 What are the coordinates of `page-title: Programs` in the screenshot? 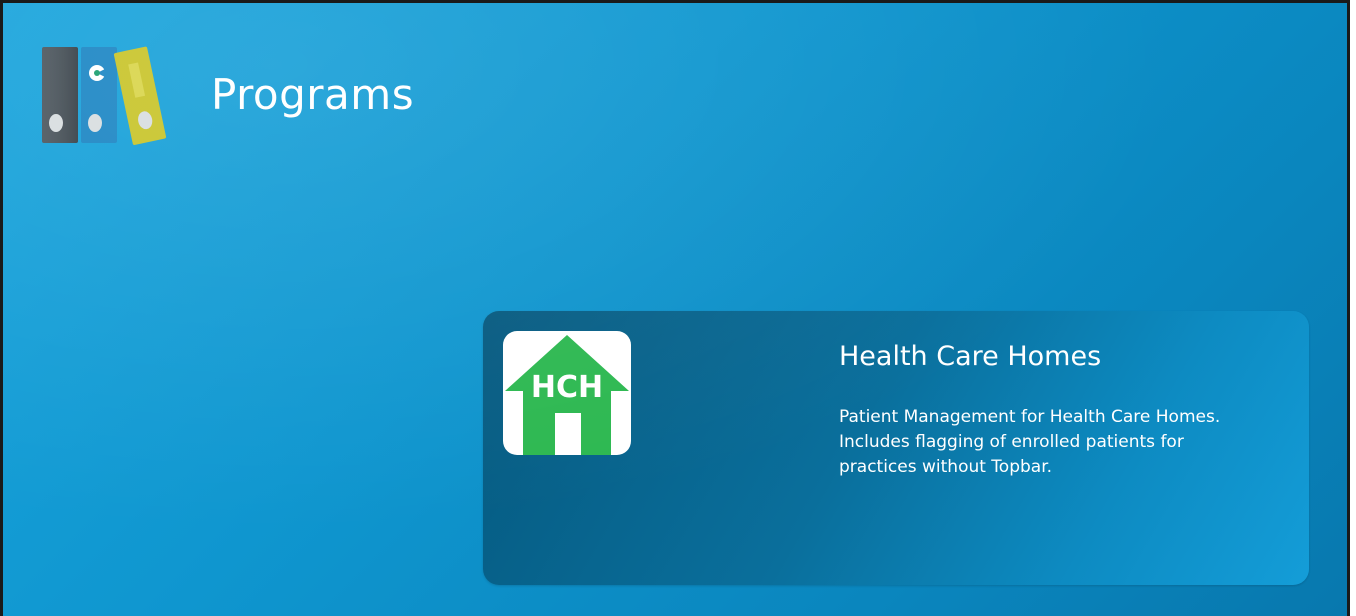 It's located at (313, 94).